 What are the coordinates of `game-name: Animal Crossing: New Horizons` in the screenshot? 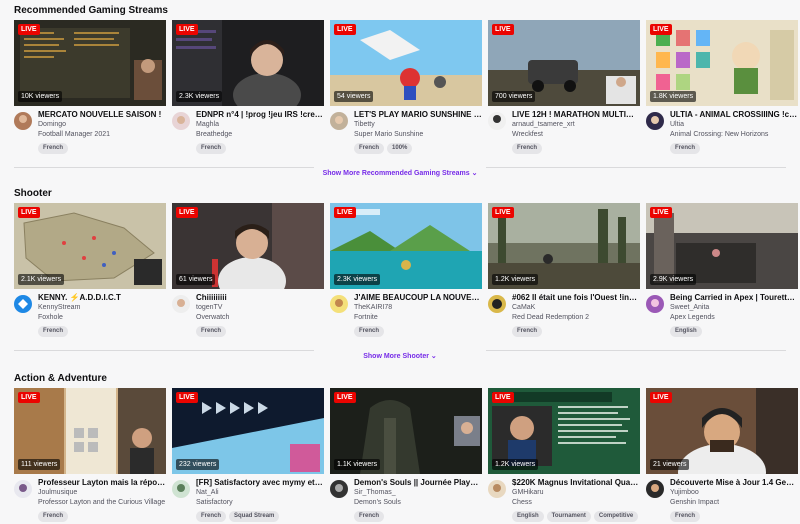 It's located at (734, 135).